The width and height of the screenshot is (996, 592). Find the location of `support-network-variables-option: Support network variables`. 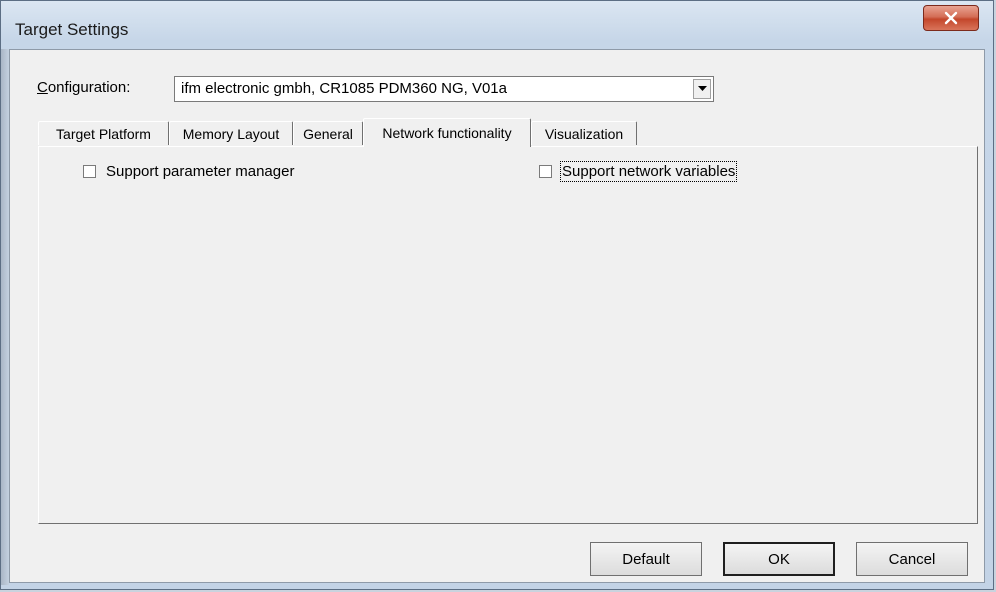

support-network-variables-option: Support network variables is located at coordinates (638, 171).